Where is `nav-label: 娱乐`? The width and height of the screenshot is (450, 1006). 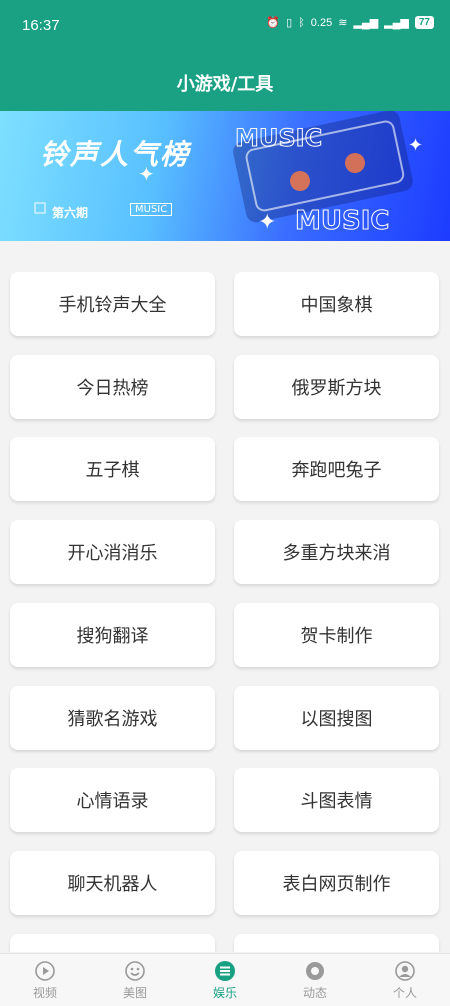
nav-label: 娱乐 is located at coordinates (224, 992).